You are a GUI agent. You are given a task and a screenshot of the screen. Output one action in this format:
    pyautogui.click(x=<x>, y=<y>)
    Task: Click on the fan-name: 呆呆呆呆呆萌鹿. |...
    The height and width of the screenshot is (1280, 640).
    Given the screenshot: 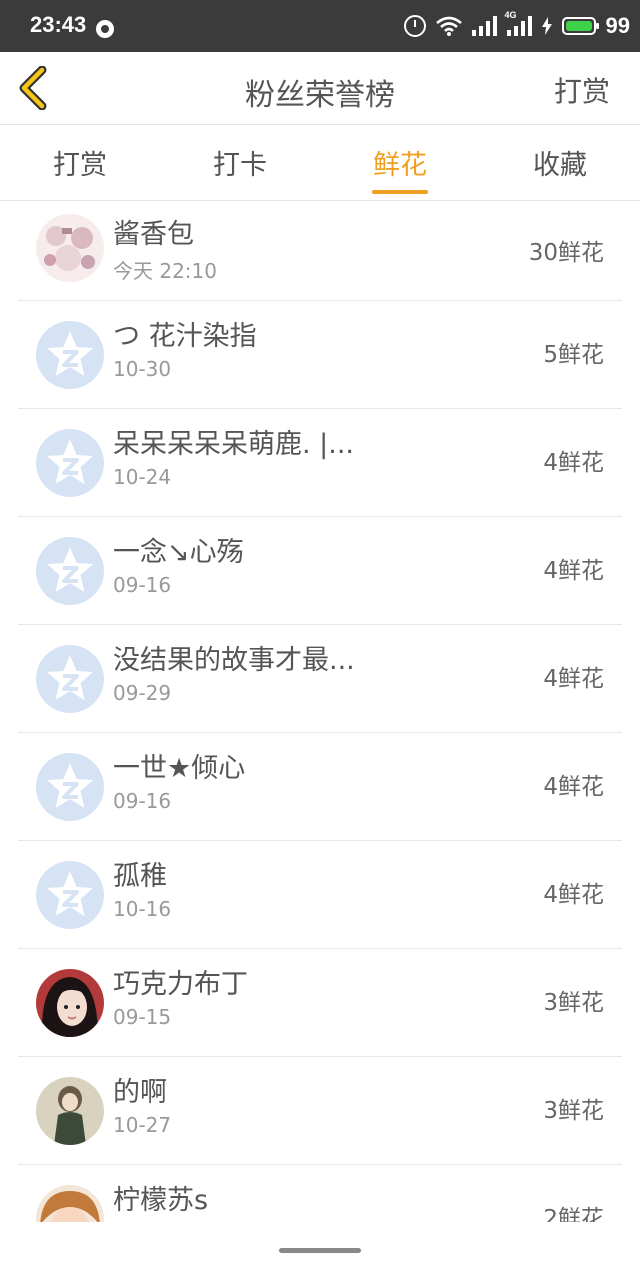 What is the action you would take?
    pyautogui.click(x=234, y=444)
    